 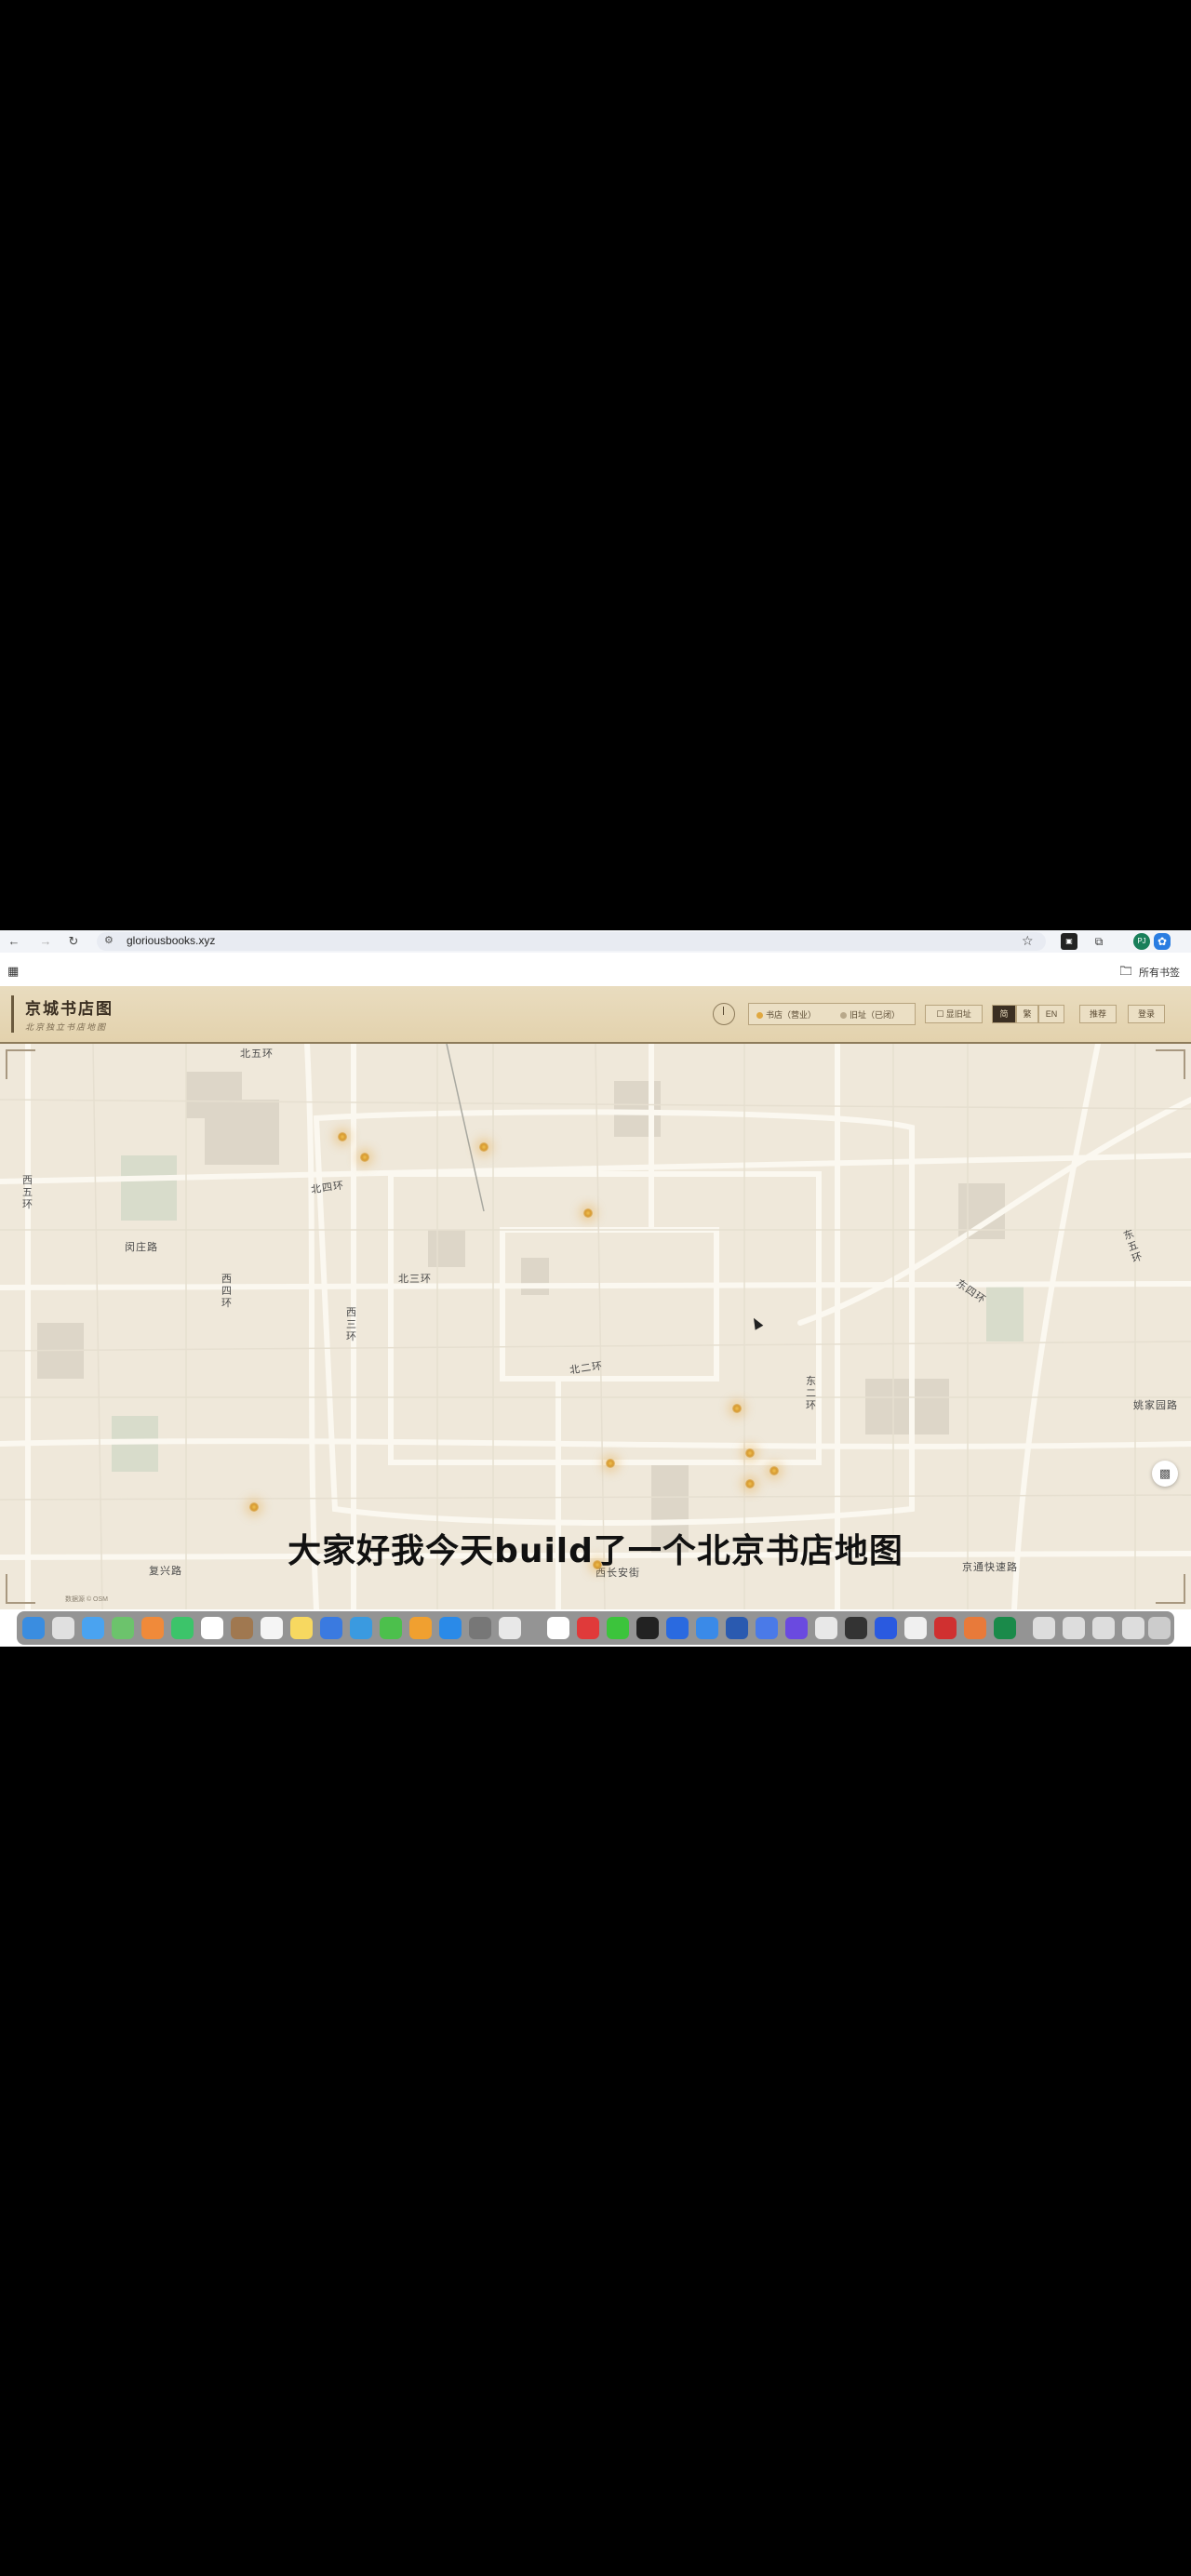 What do you see at coordinates (843, 1016) in the screenshot?
I see `closed-dot-icon` at bounding box center [843, 1016].